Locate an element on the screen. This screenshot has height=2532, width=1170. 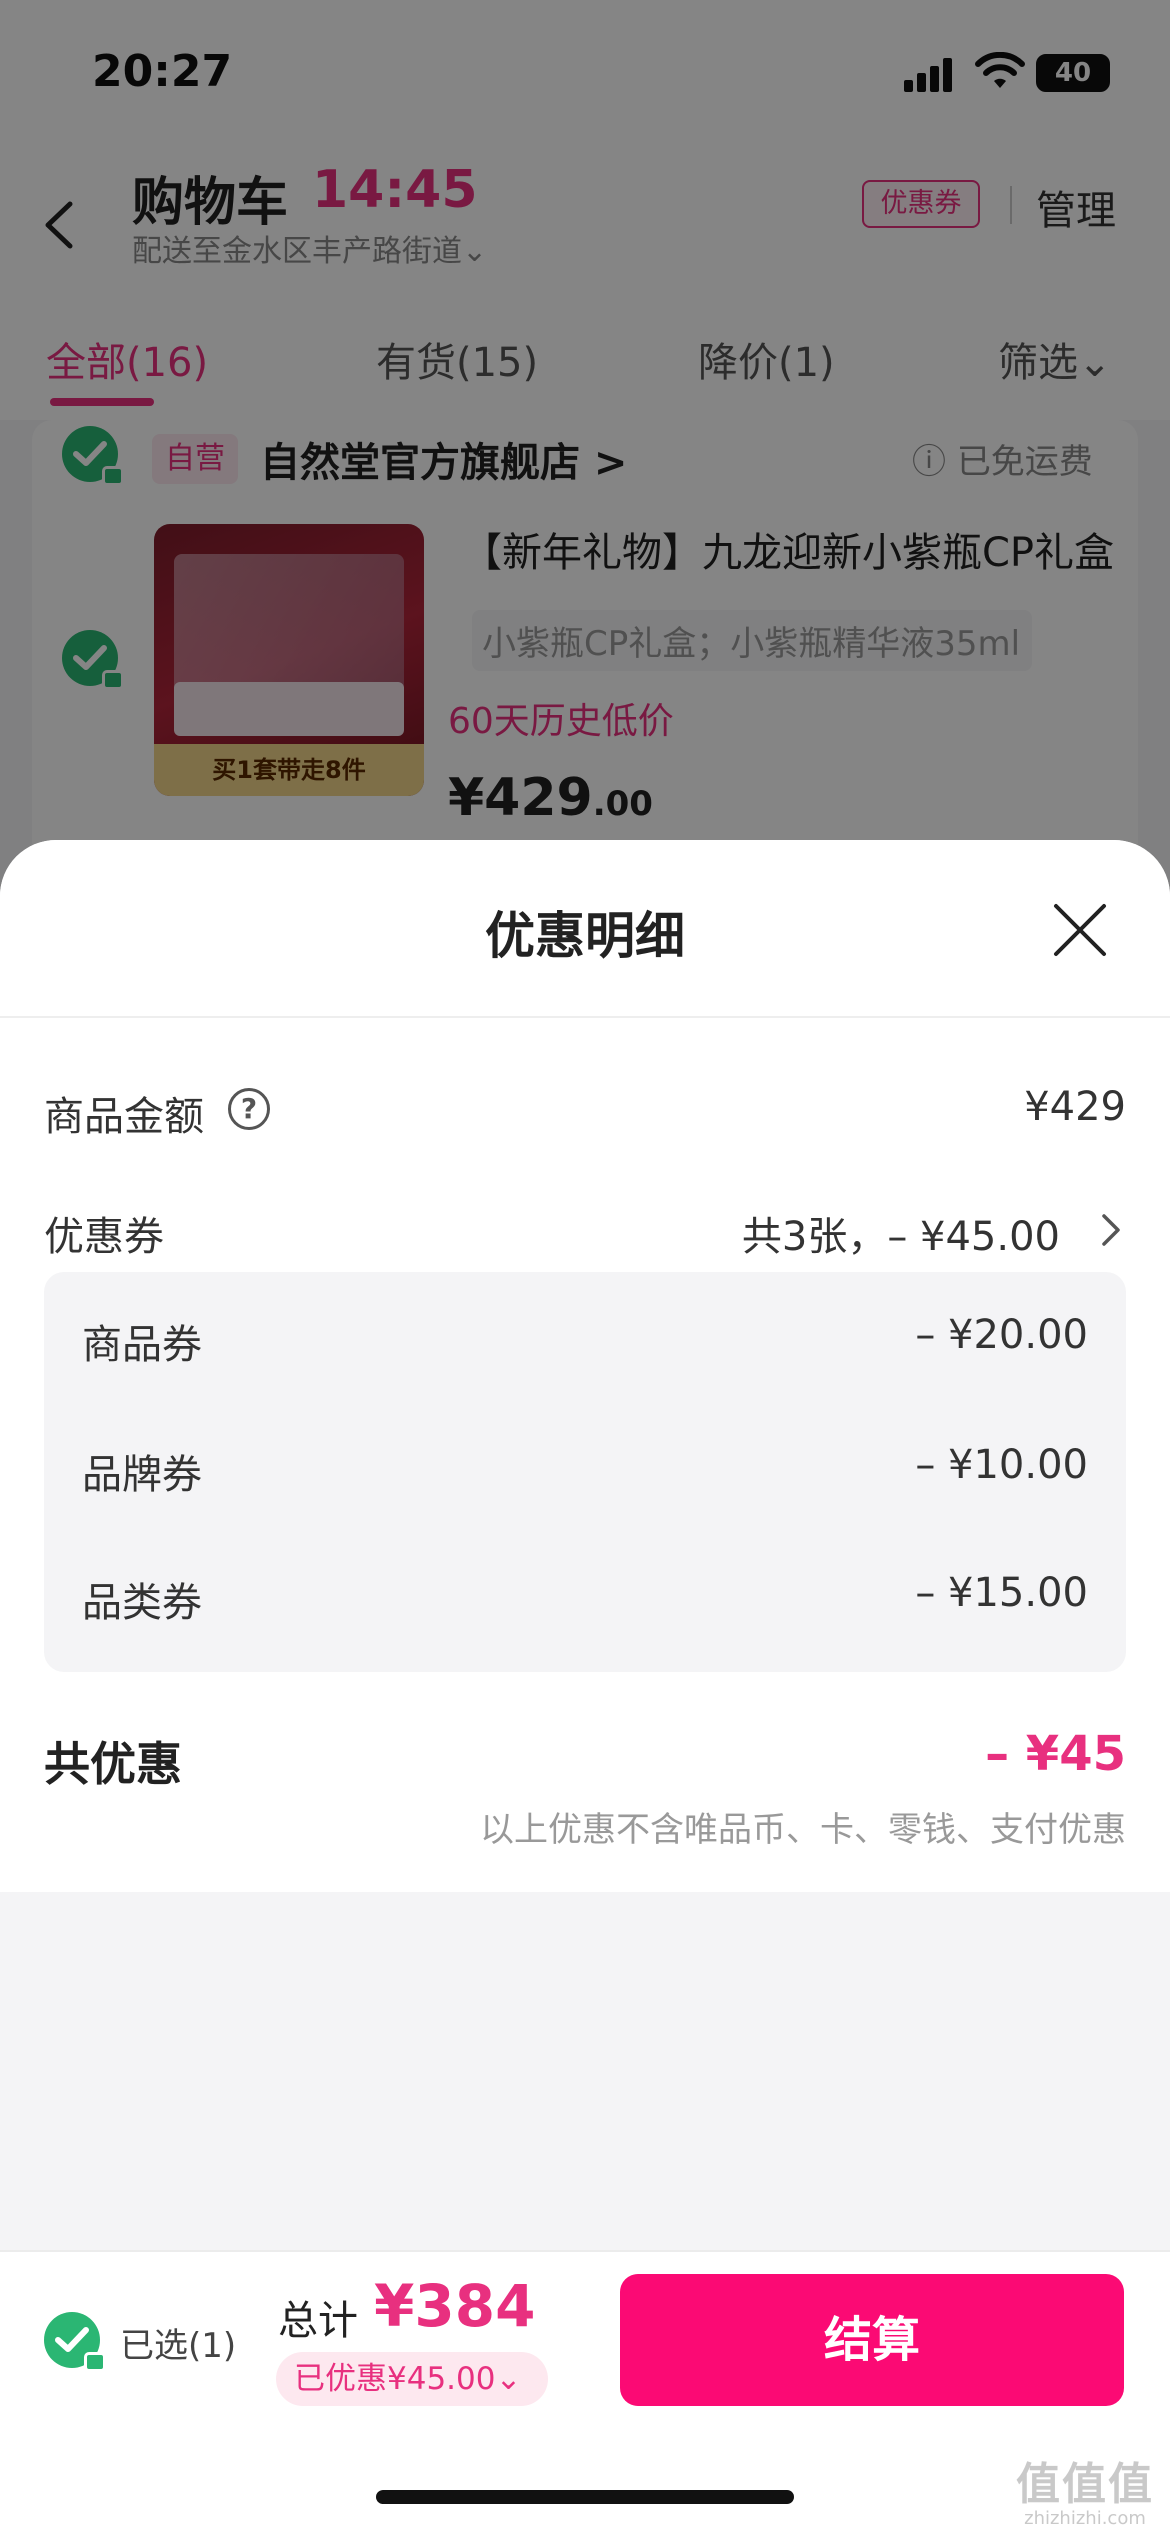
watermark: 值值值 zhizhizhi.com is located at coordinates (1085, 2488).